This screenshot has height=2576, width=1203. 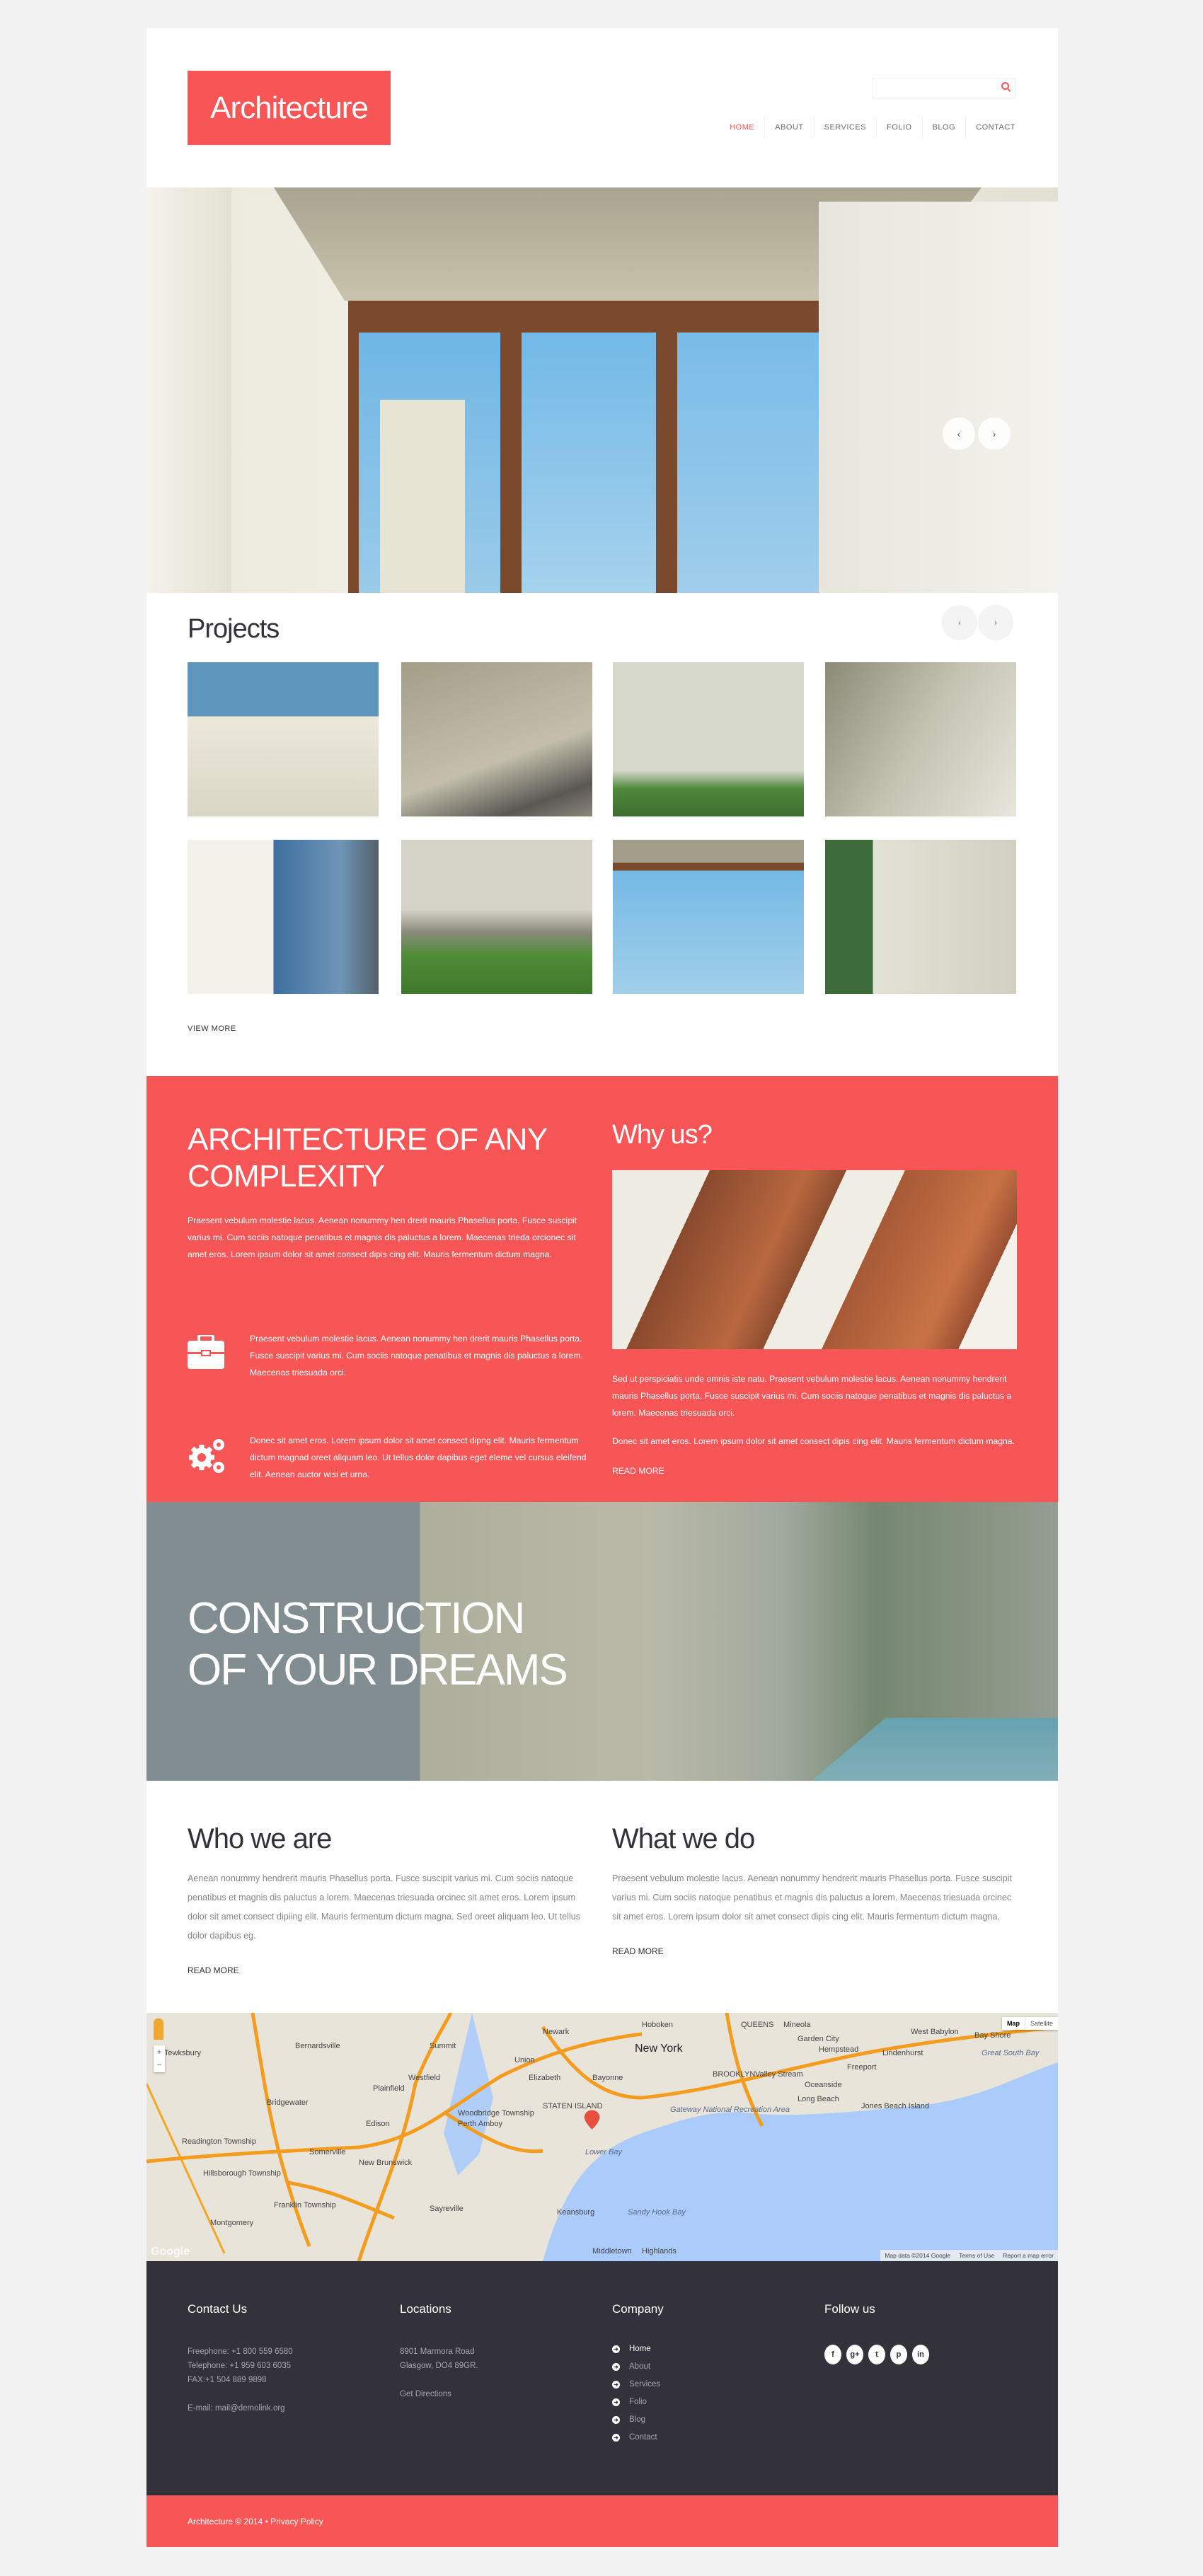 I want to click on what-read-more: READ MORE, so click(x=638, y=1951).